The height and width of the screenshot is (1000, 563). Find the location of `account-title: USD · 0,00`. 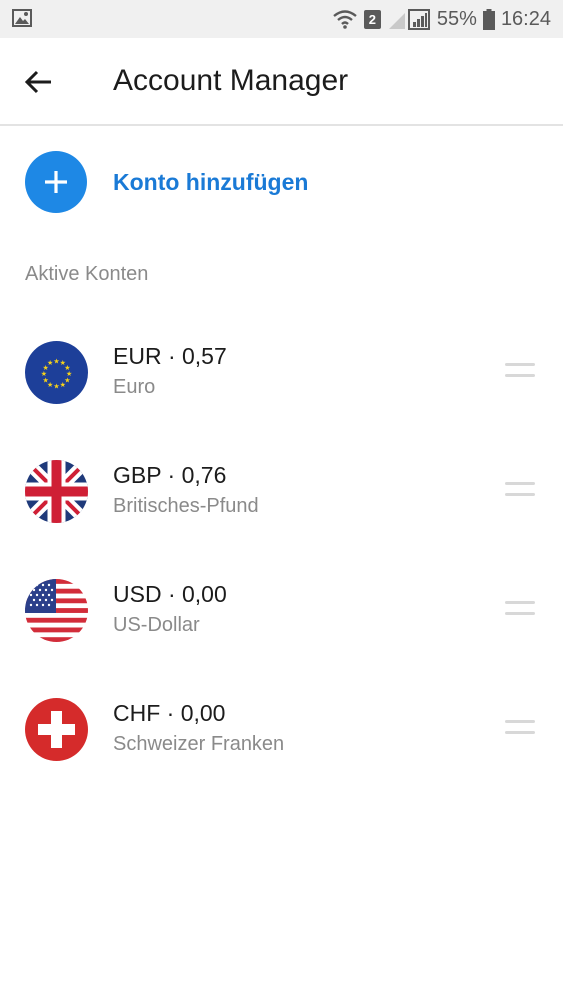

account-title: USD · 0,00 is located at coordinates (170, 594).